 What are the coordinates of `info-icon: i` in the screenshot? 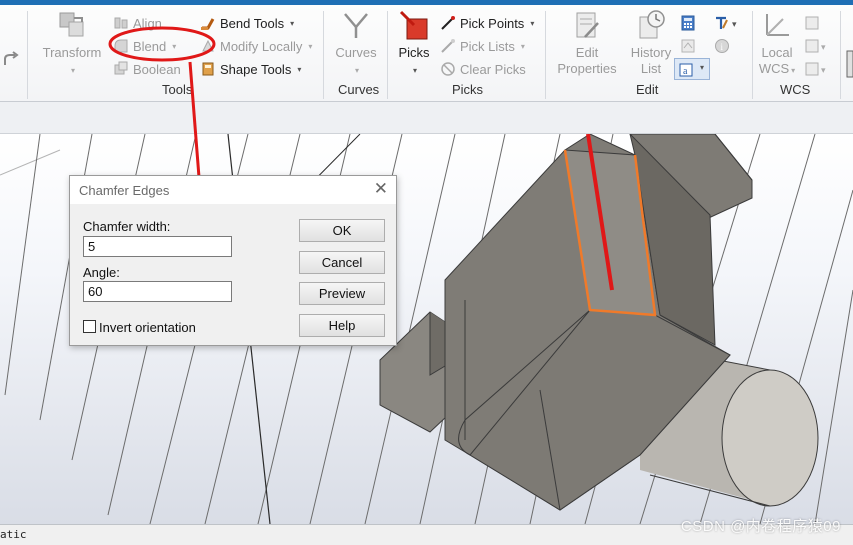 It's located at (722, 46).